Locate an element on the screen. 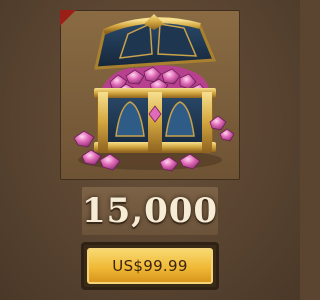  buy-button-face: US$99.99 is located at coordinates (150, 266).